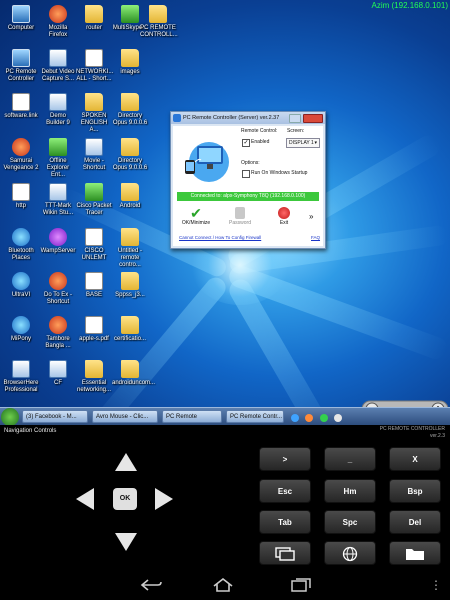  I want to click on key-esc: Esc, so click(285, 491).